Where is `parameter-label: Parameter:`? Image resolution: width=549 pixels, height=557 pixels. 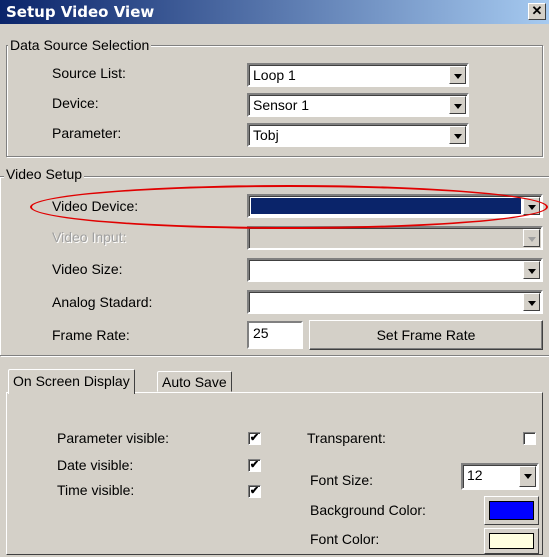 parameter-label: Parameter: is located at coordinates (87, 133).